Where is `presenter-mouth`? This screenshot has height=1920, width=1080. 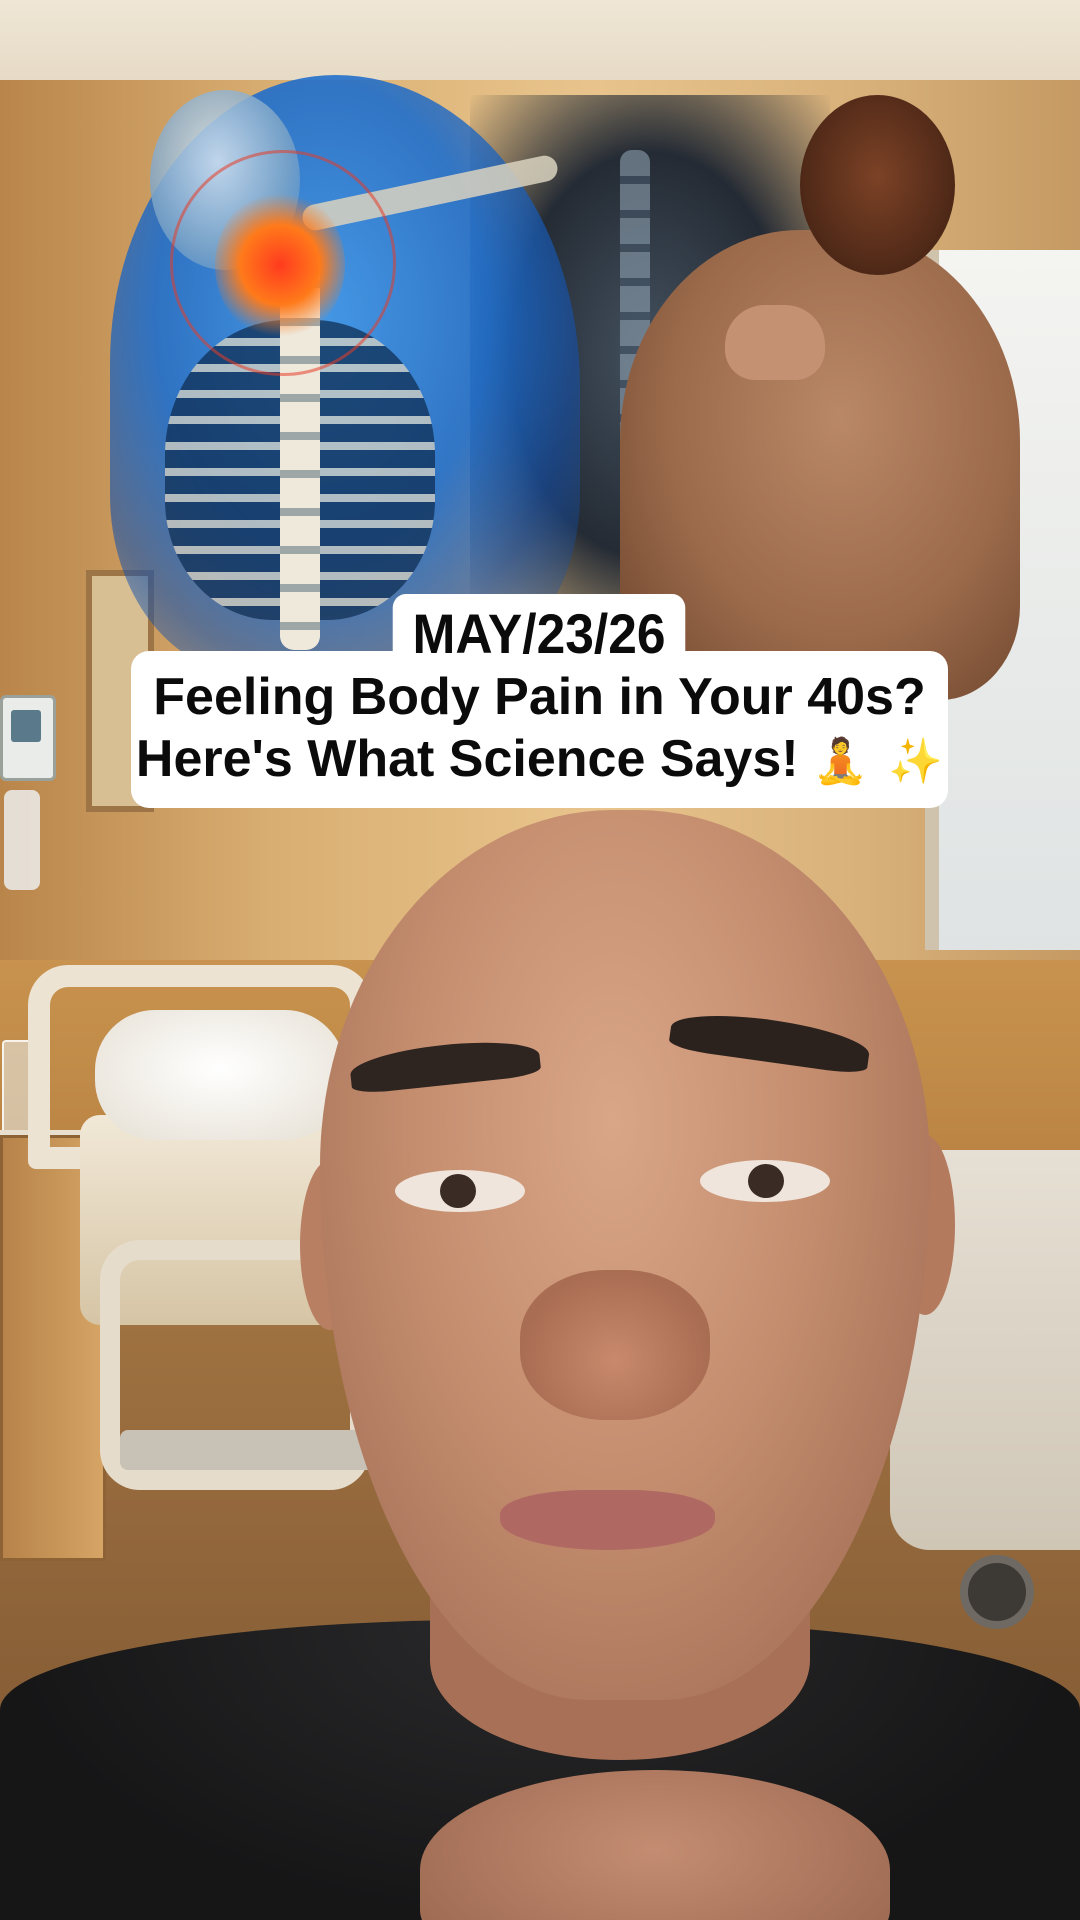
presenter-mouth is located at coordinates (607, 1520).